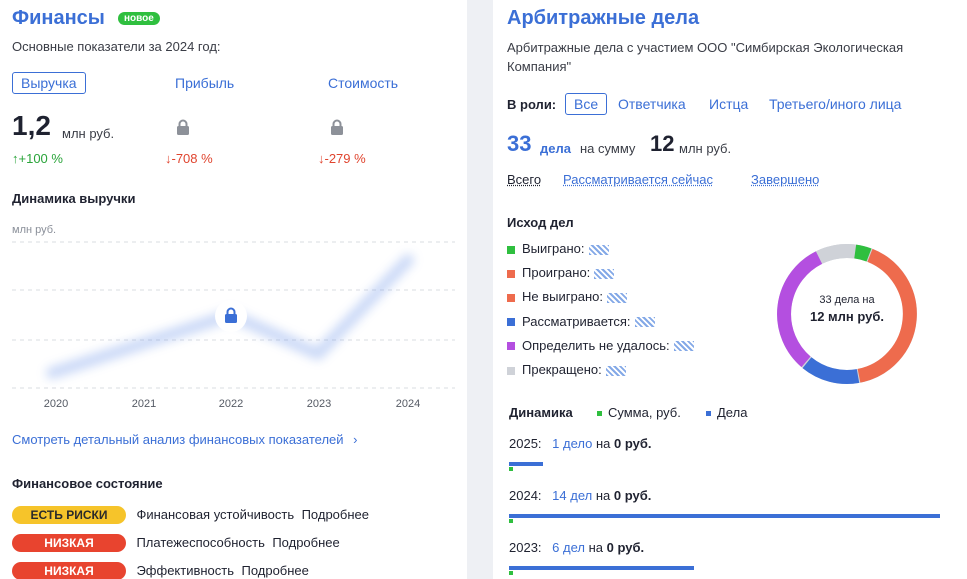  What do you see at coordinates (74, 198) in the screenshot?
I see `chart-title: Динамика выручки` at bounding box center [74, 198].